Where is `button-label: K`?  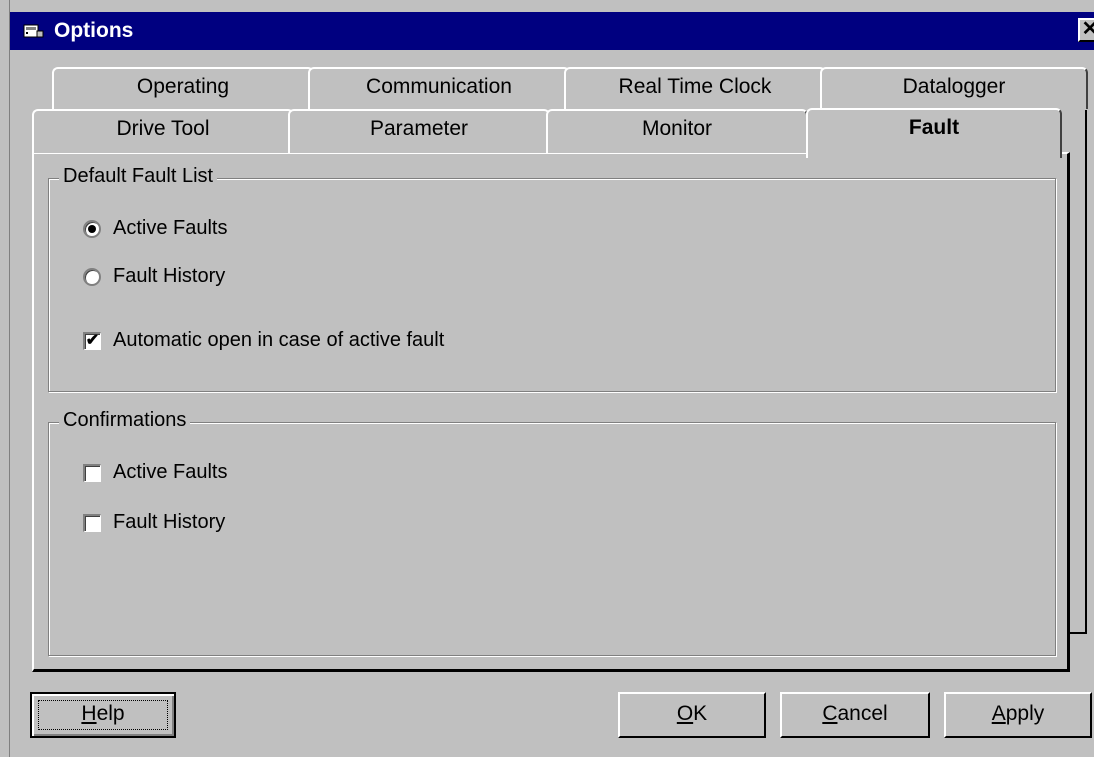
button-label: K is located at coordinates (700, 713).